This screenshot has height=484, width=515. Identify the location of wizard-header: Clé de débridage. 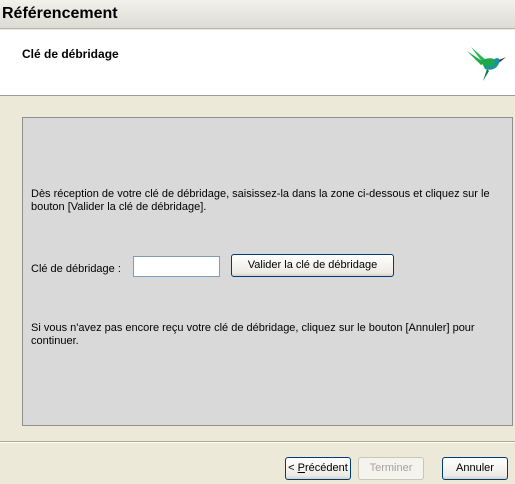
(257, 63).